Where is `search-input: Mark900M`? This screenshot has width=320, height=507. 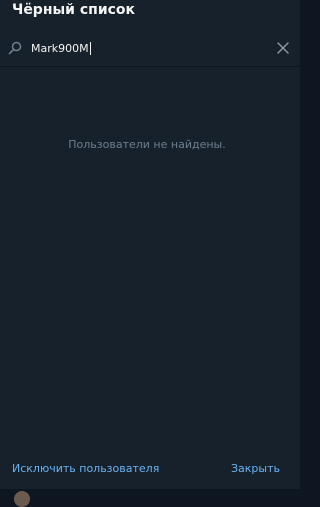 search-input: Mark900M is located at coordinates (61, 49).